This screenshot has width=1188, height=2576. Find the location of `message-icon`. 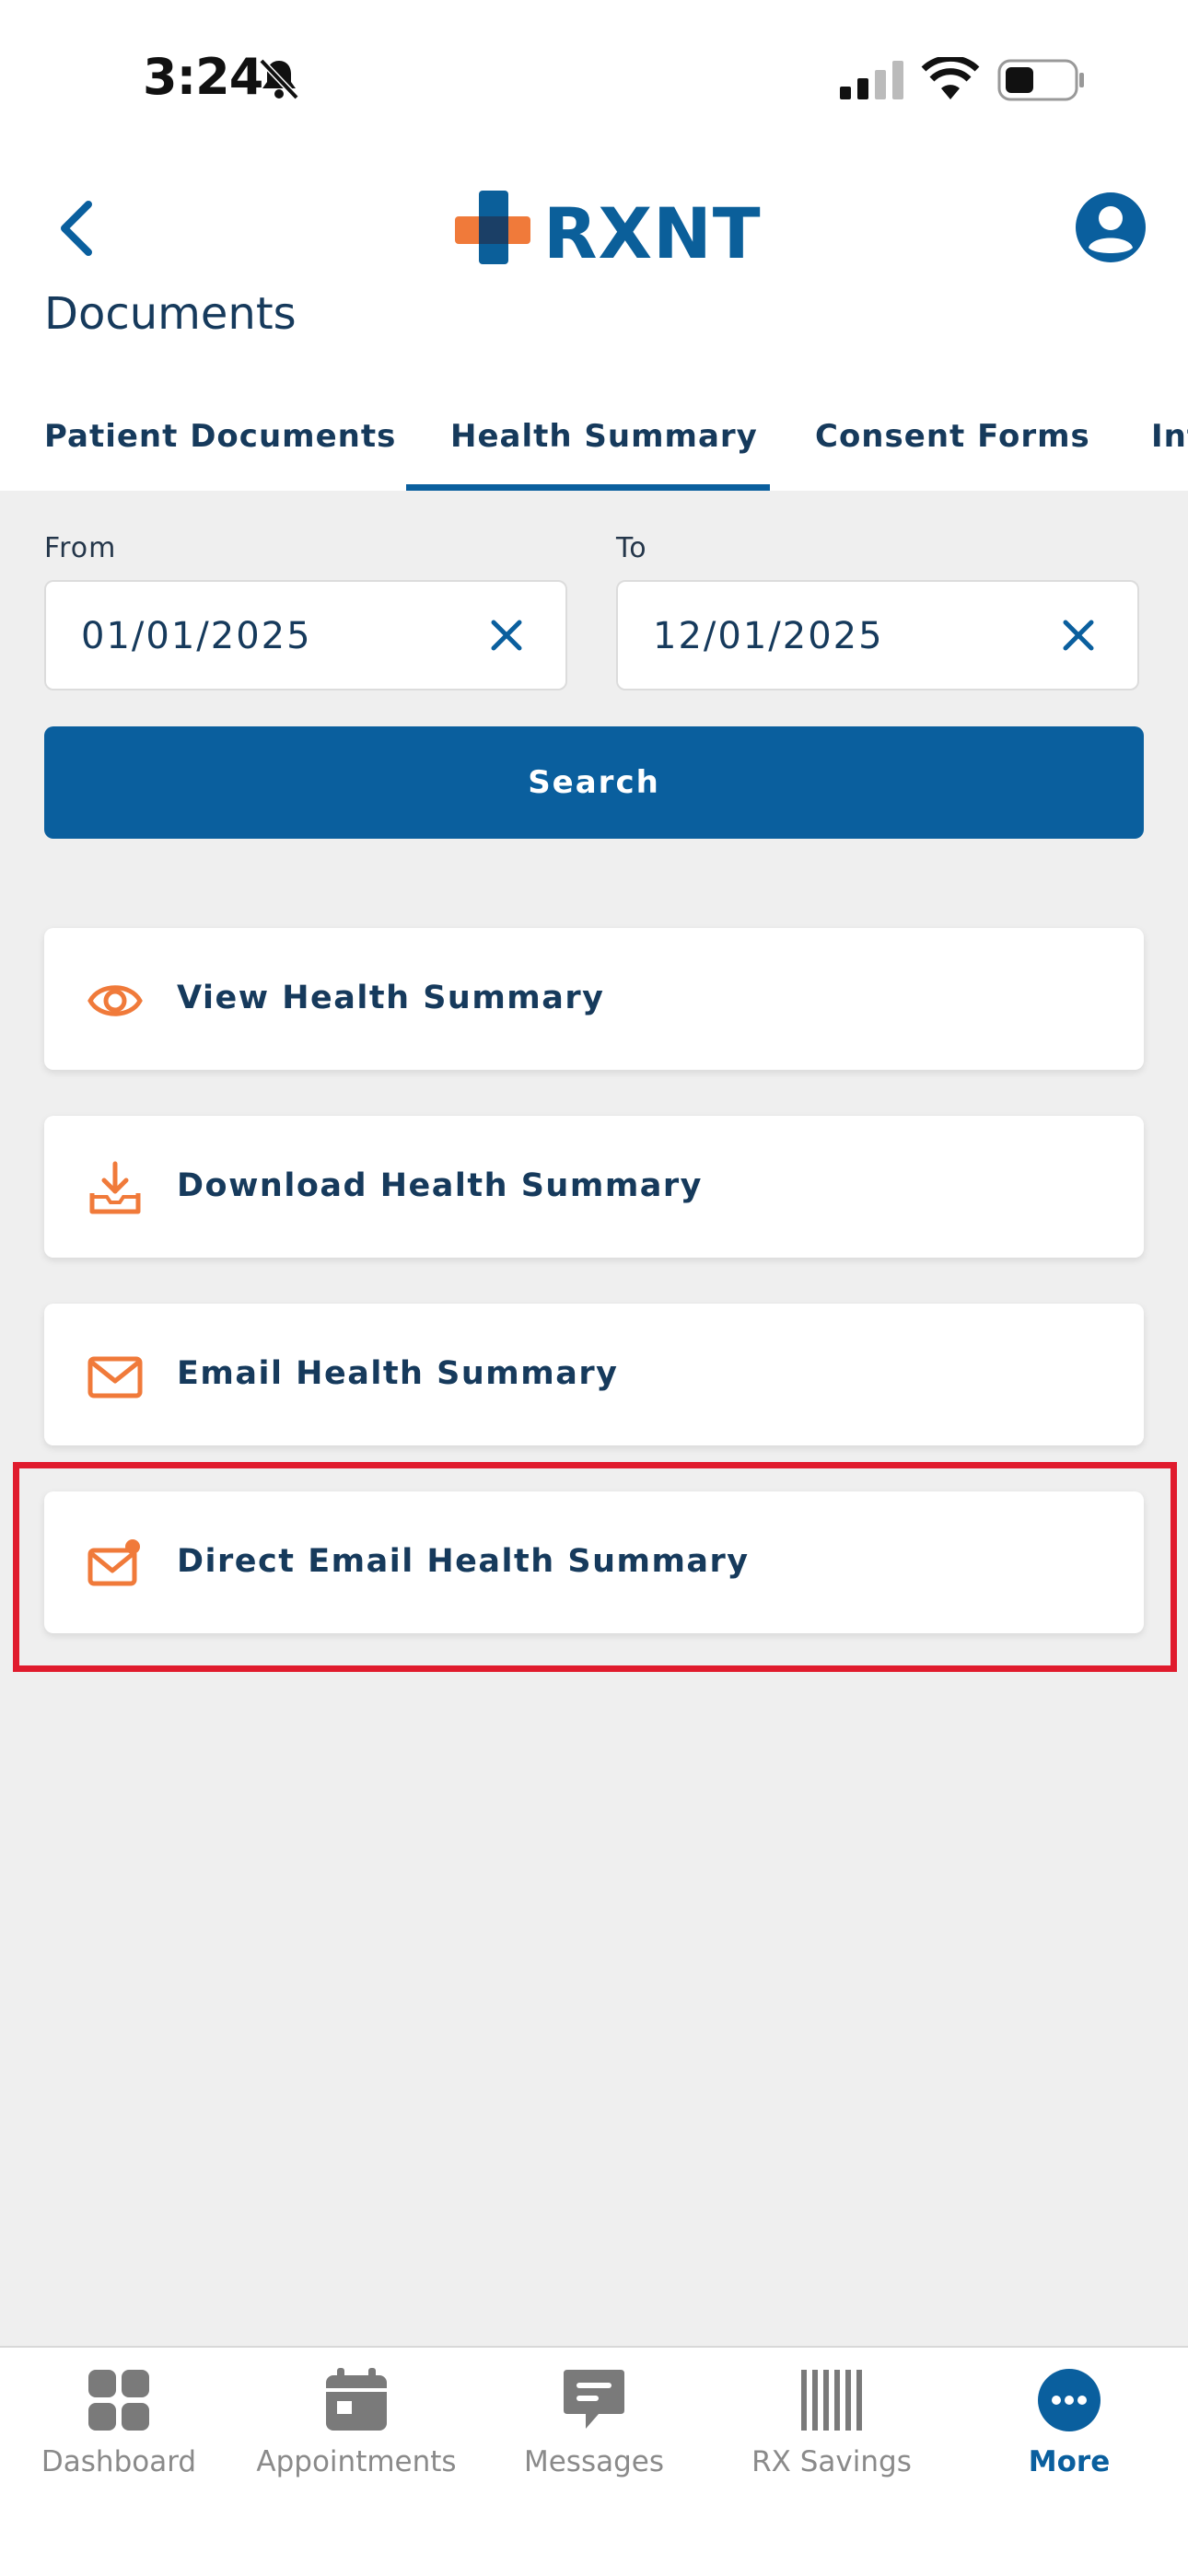

message-icon is located at coordinates (594, 2399).